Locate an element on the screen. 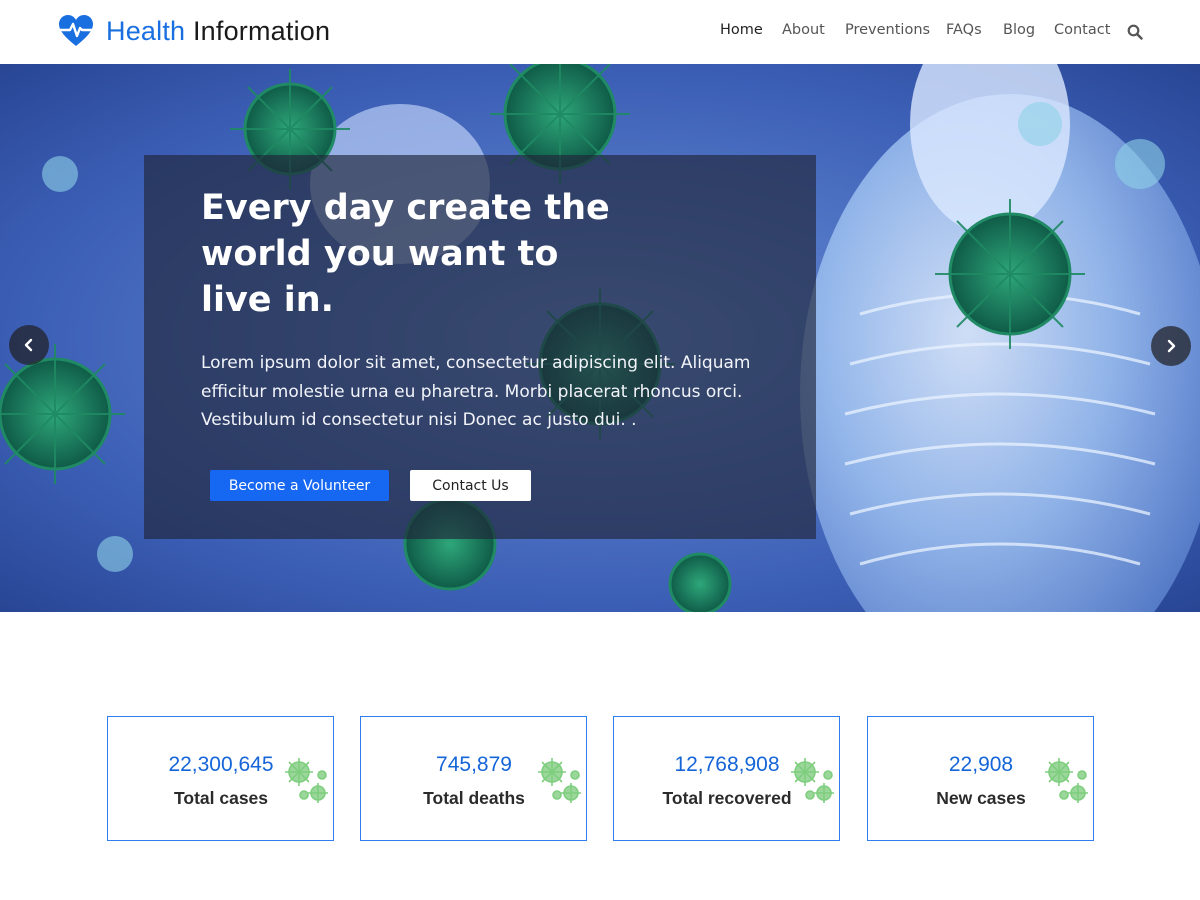  site-logo: Health Information is located at coordinates (194, 31).